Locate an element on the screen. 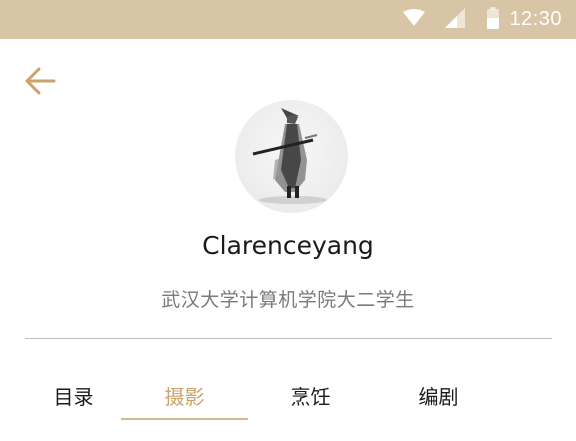 The width and height of the screenshot is (576, 441). avatar is located at coordinates (291, 156).